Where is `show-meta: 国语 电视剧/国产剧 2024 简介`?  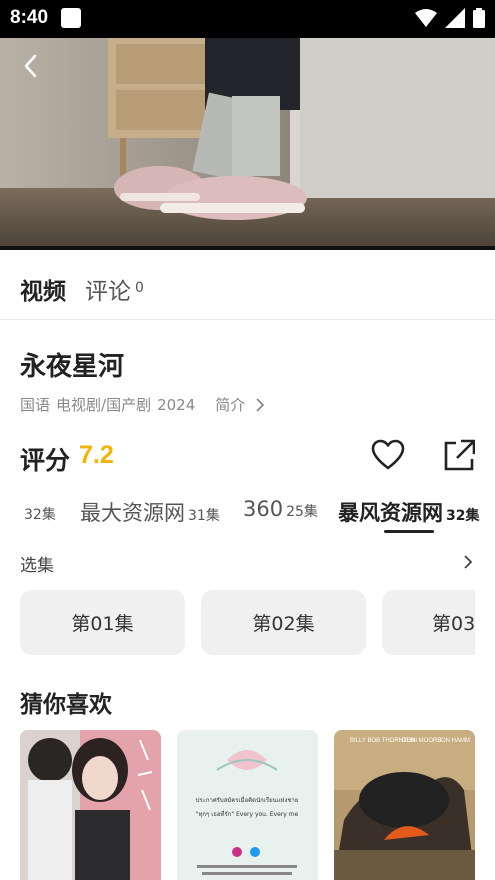 show-meta: 国语 电视剧/国产剧 2024 简介 is located at coordinates (145, 404).